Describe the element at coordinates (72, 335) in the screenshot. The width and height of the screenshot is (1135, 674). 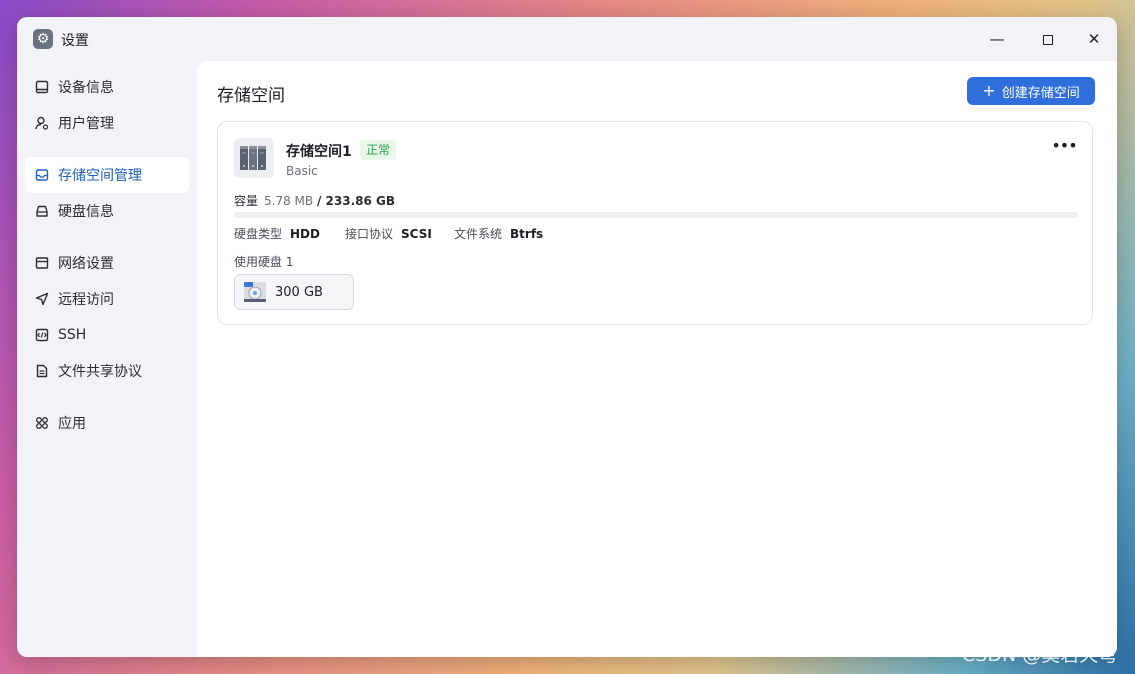
I see `sidebar-item-label: SSH` at that location.